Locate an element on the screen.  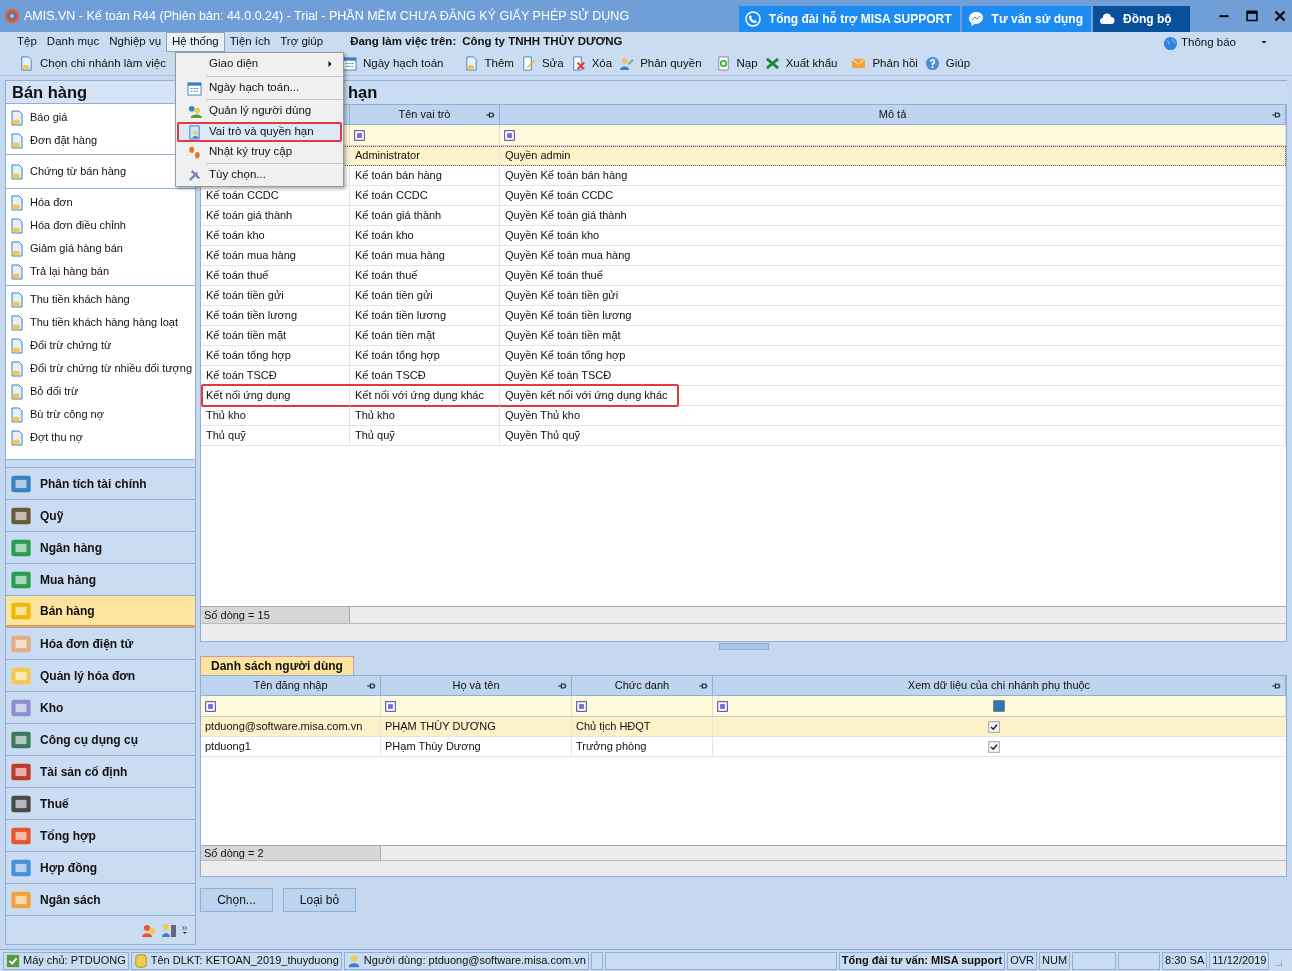
module-button: Mua hàng is located at coordinates (100, 579).